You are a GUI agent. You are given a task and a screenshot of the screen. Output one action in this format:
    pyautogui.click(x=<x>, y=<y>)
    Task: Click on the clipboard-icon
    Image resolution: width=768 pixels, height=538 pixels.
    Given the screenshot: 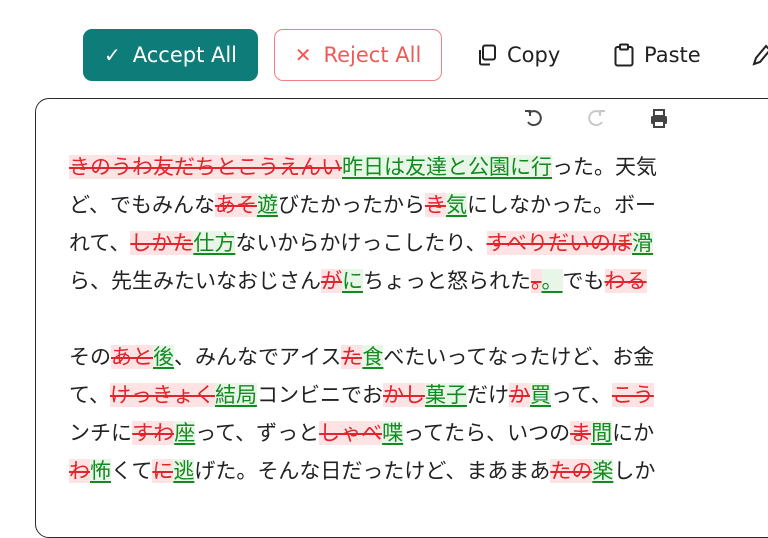 What is the action you would take?
    pyautogui.click(x=624, y=55)
    